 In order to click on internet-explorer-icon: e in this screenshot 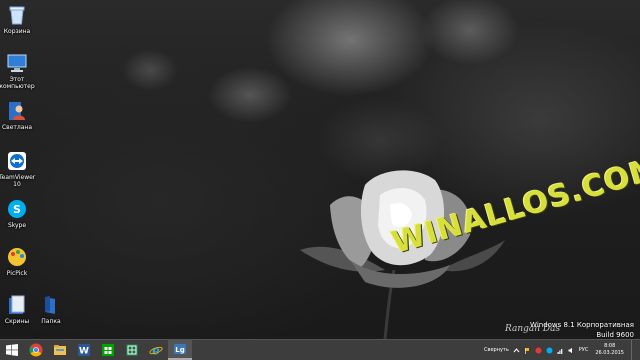, I will do `click(156, 351)`.